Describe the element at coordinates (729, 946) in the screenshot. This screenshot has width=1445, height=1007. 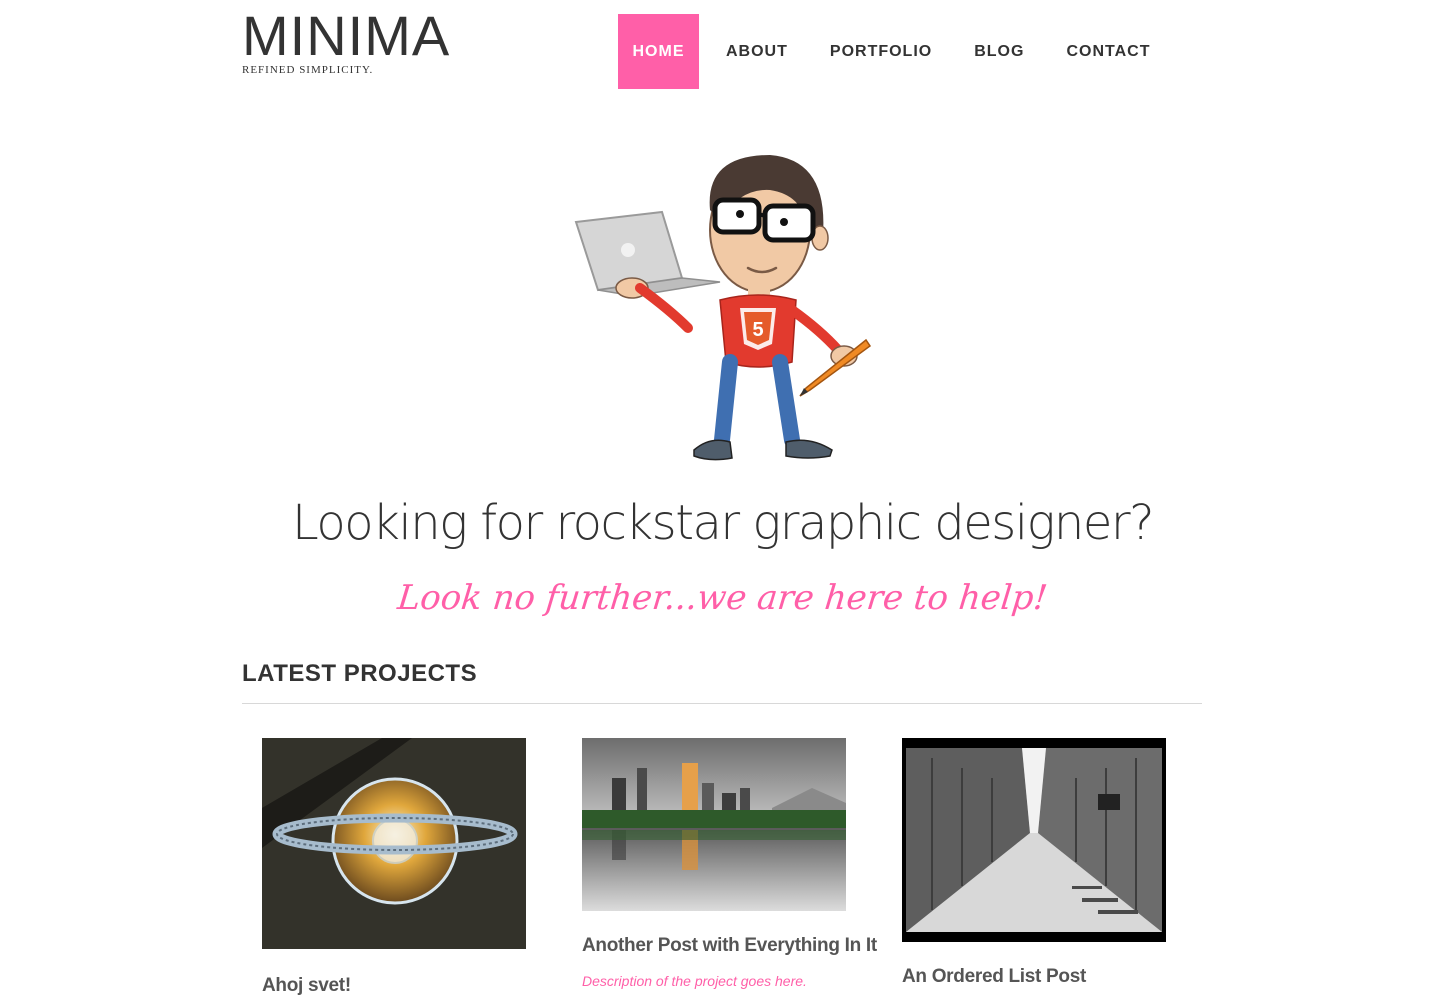
I see `project-title: Another Post with Everything In It` at that location.